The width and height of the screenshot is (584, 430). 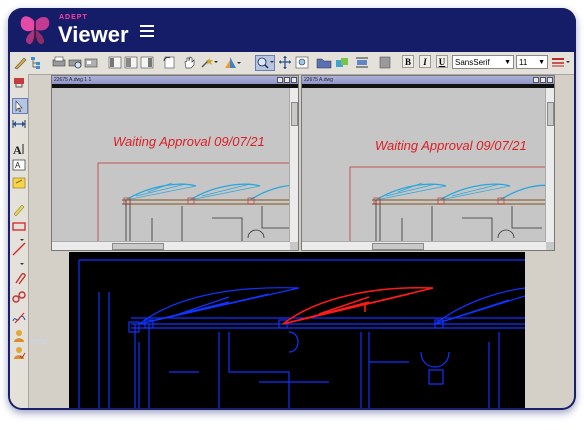 What do you see at coordinates (20, 106) in the screenshot?
I see `select-arrow-icon` at bounding box center [20, 106].